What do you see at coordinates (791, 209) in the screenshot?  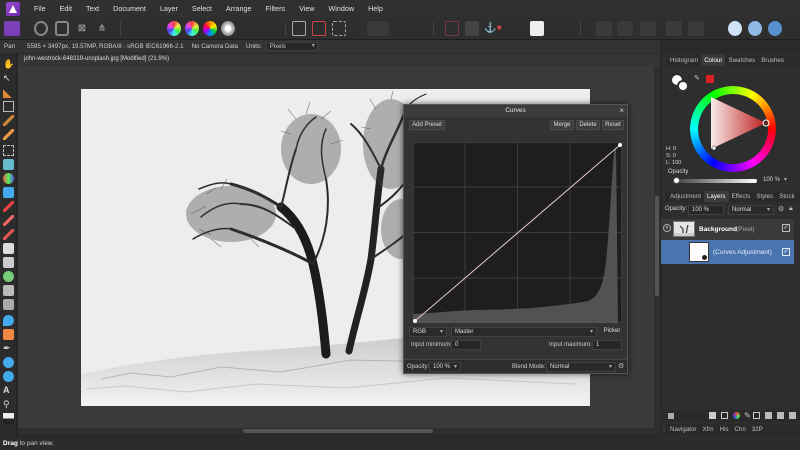 I see `lock-icon: 🔒︎` at bounding box center [791, 209].